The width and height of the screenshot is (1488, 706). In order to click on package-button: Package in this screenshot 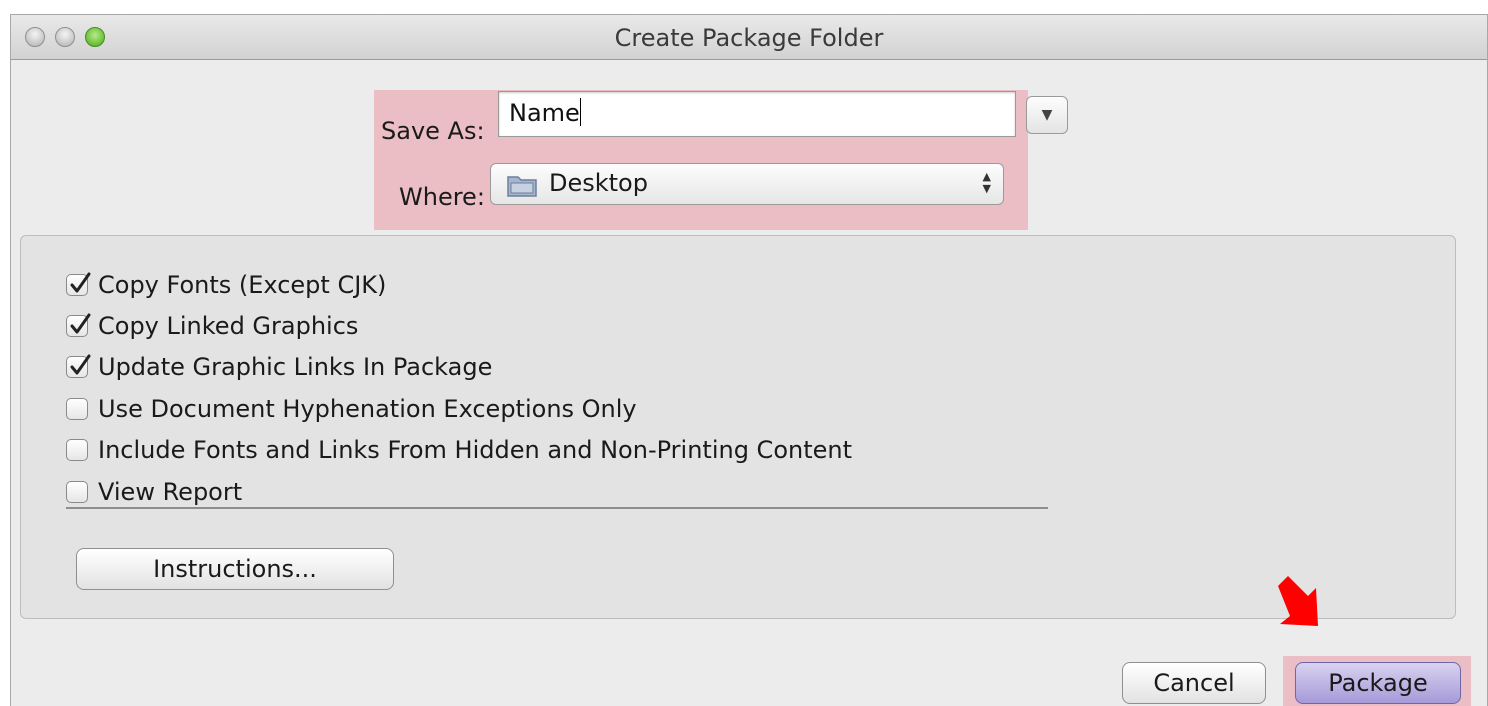, I will do `click(1378, 683)`.